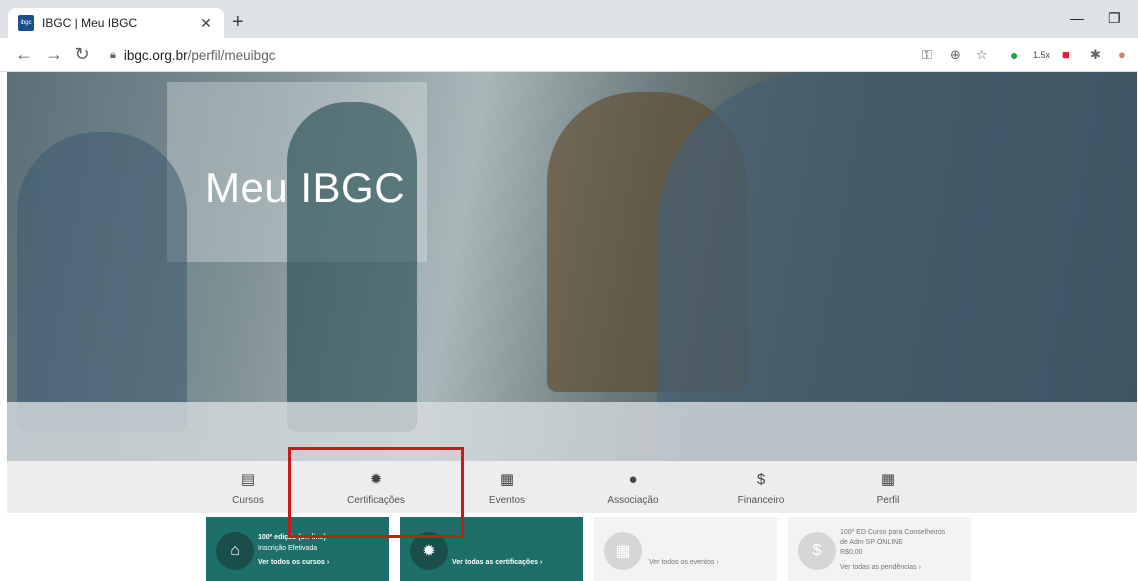 This screenshot has height=581, width=1138. Describe the element at coordinates (871, 542) in the screenshot. I see `card-pending-subtitle: de Adm SP ONLINE` at that location.